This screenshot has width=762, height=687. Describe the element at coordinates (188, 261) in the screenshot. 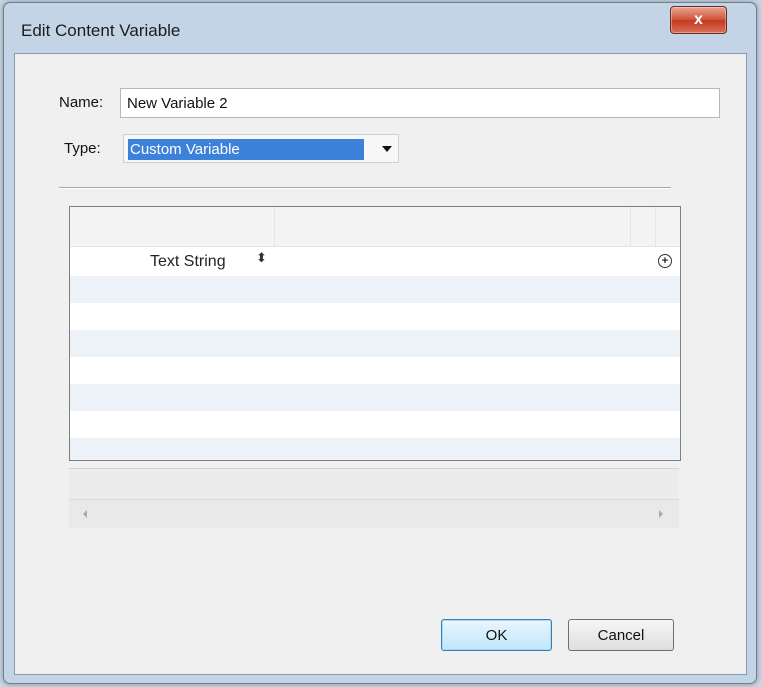

I see `row-type-label: Text String` at that location.